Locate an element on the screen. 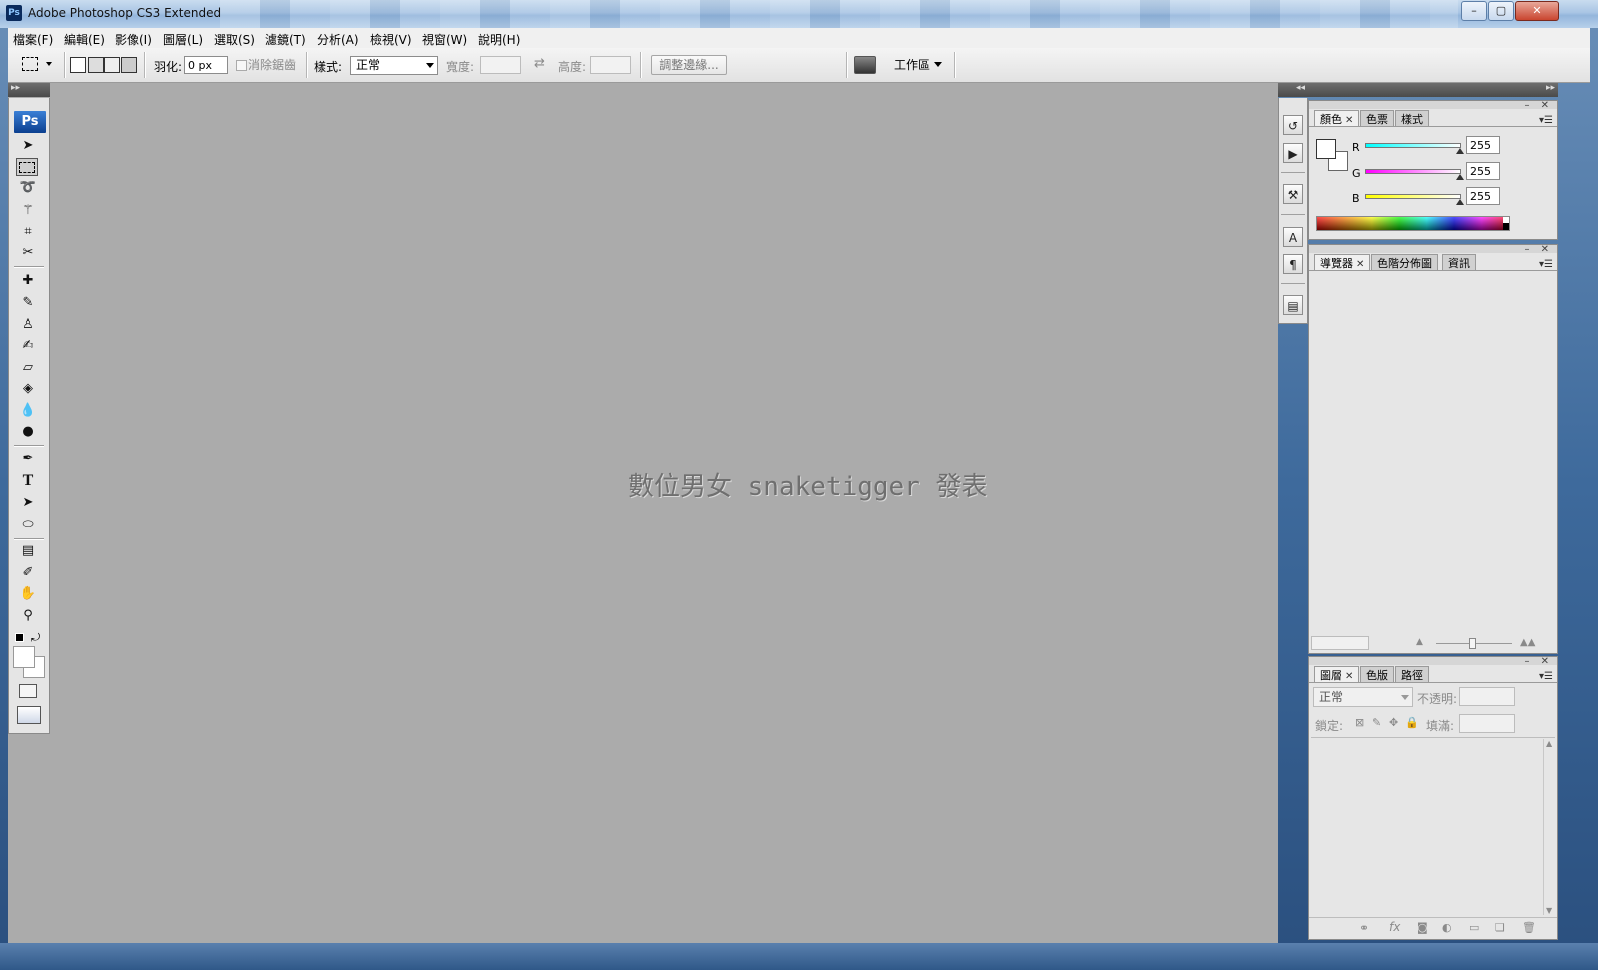 This screenshot has width=1598, height=970. menu-layer: 圖層(L) is located at coordinates (183, 39).